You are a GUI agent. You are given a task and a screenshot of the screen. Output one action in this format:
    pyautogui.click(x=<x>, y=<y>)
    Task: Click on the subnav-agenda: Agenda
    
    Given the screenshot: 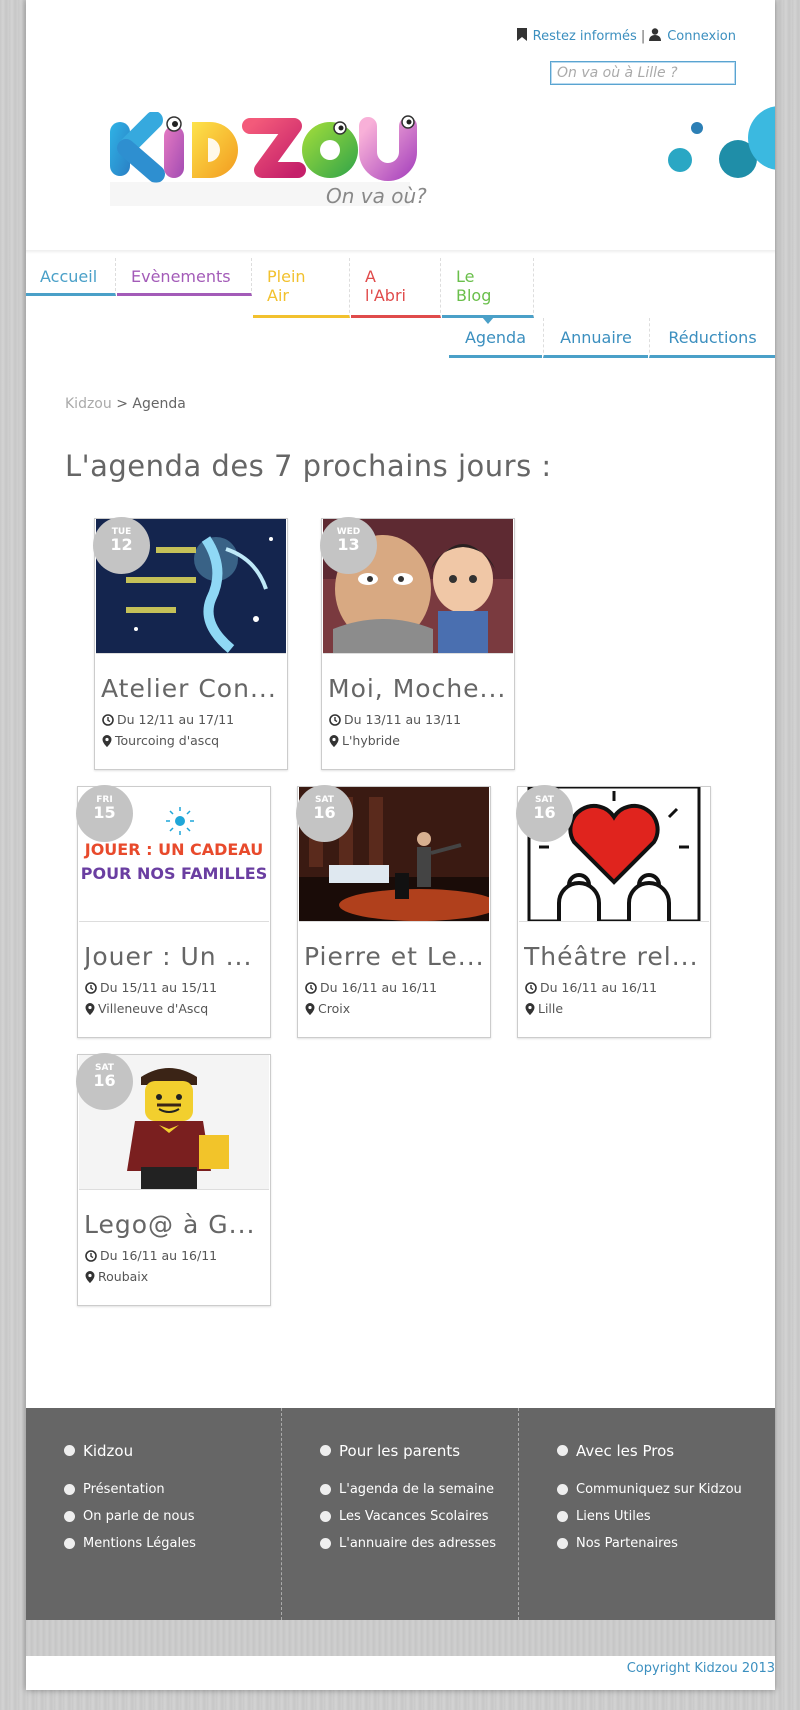 What is the action you would take?
    pyautogui.click(x=495, y=338)
    